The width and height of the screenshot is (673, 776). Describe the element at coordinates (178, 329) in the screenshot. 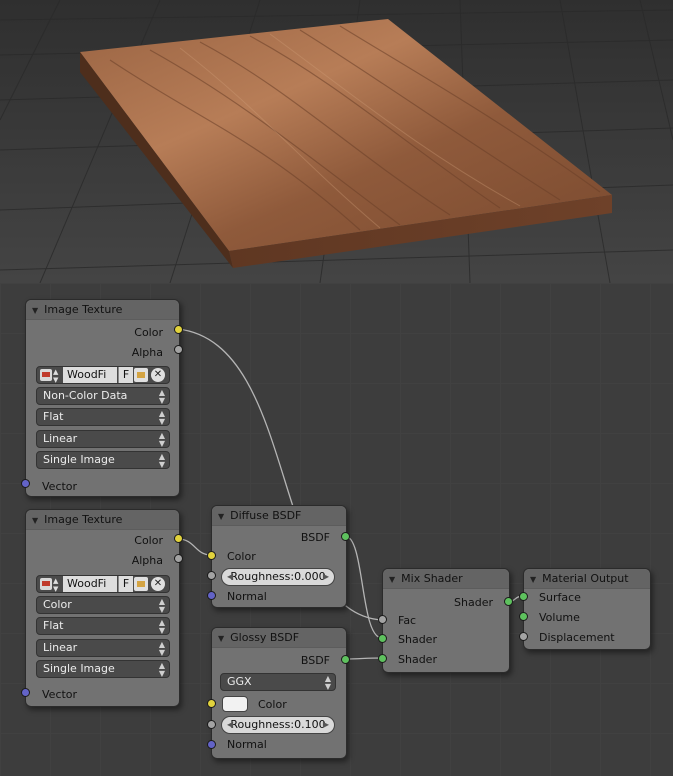

I see `texture1-color-output-socket` at that location.